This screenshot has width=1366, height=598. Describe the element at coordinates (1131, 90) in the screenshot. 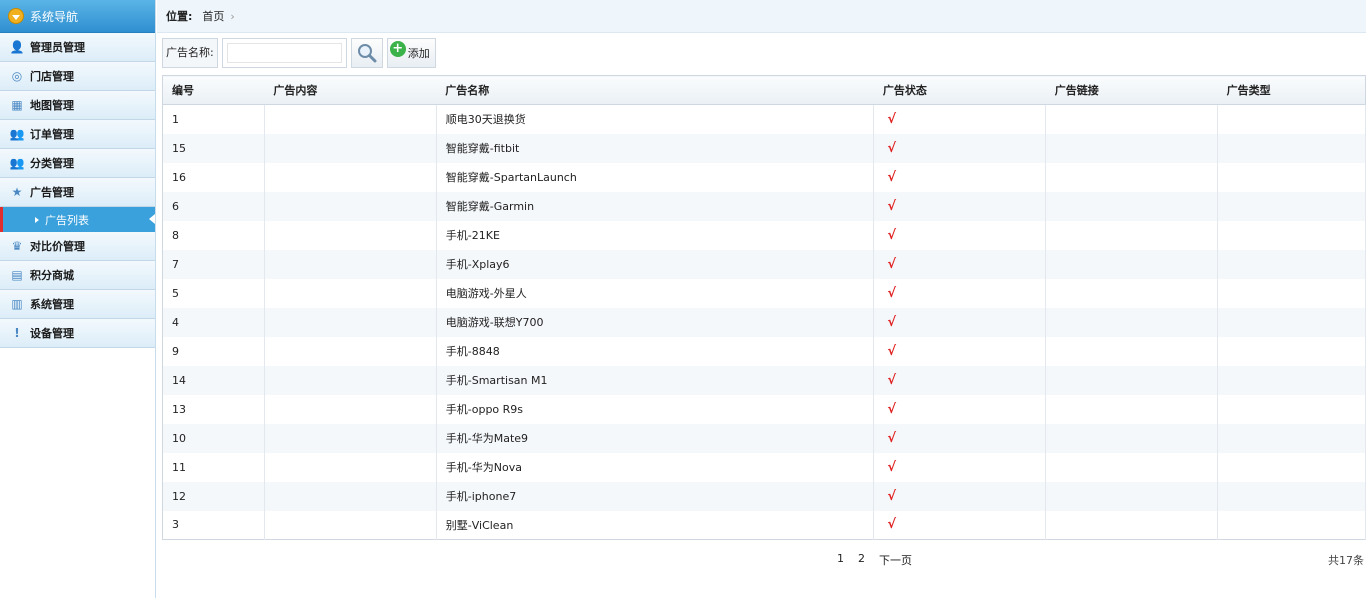

I see `column-header: 广告链接` at that location.